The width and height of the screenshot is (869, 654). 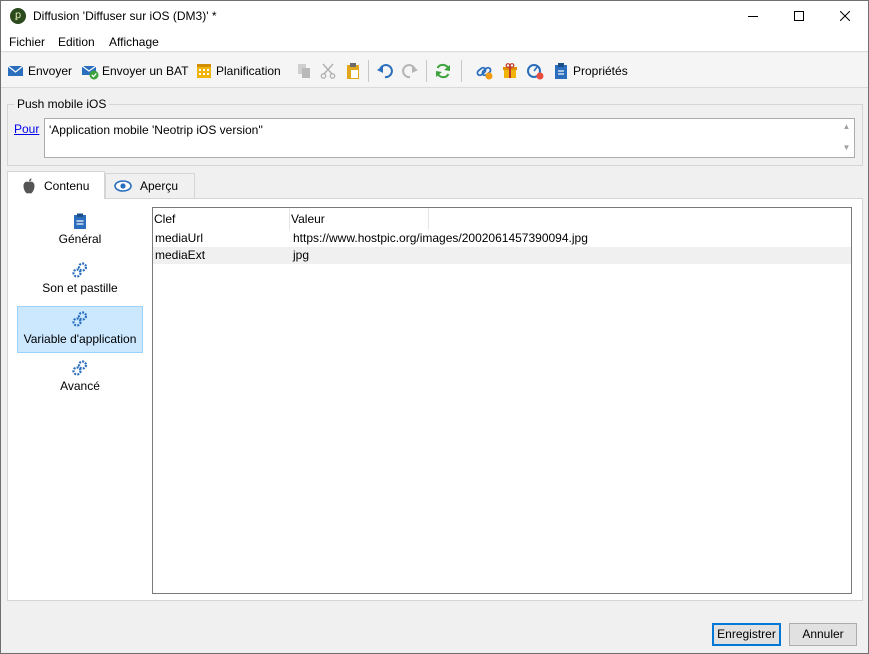 I want to click on menu-fichier: Fichier, so click(x=27, y=42).